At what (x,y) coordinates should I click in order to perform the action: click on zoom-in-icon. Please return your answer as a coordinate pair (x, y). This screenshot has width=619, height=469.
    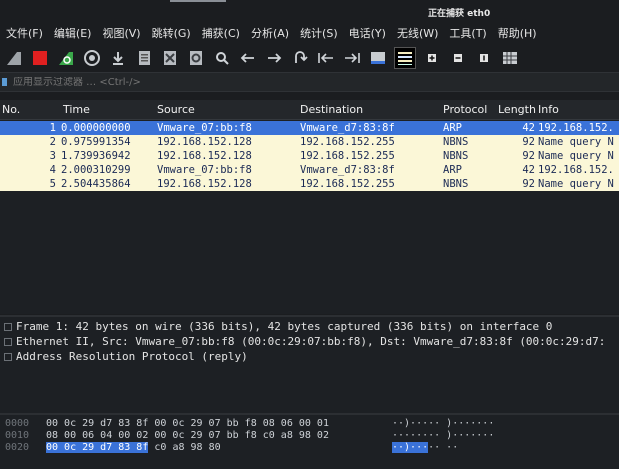
    Looking at the image, I should click on (432, 58).